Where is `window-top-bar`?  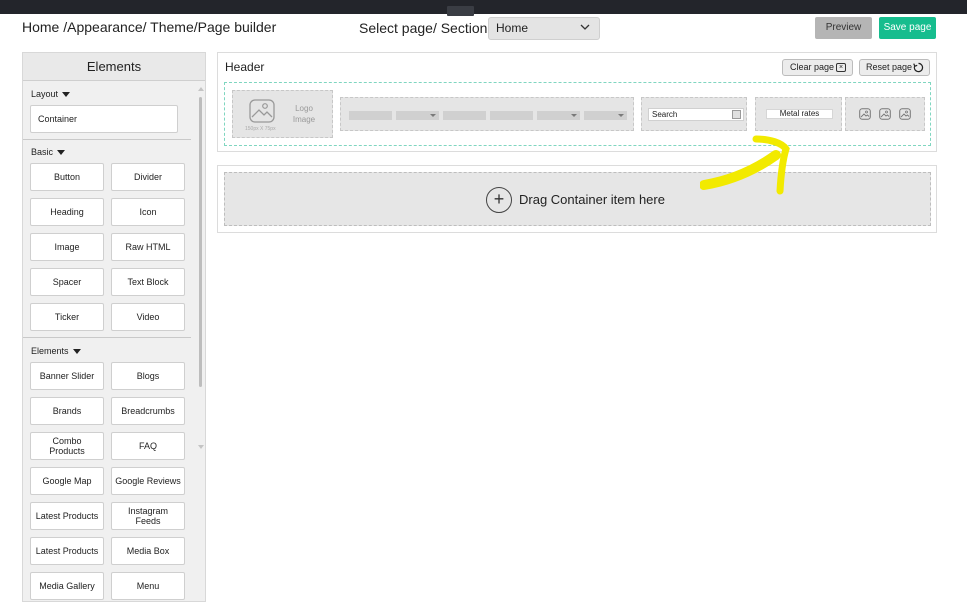 window-top-bar is located at coordinates (483, 8).